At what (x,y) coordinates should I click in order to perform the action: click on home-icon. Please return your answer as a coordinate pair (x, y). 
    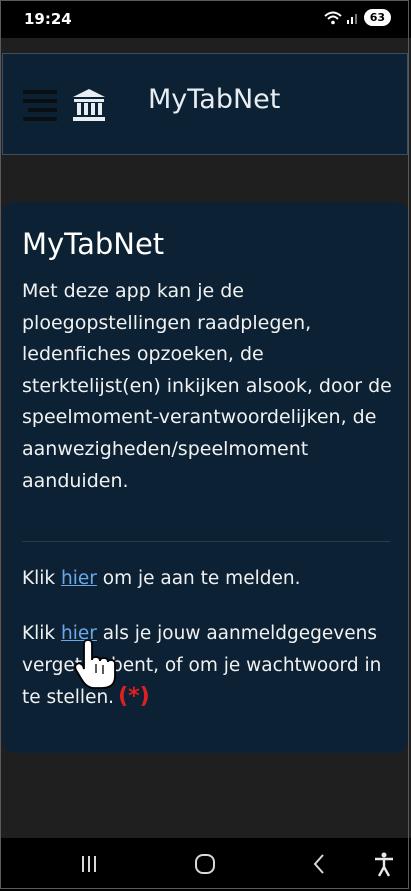
    Looking at the image, I should click on (205, 864).